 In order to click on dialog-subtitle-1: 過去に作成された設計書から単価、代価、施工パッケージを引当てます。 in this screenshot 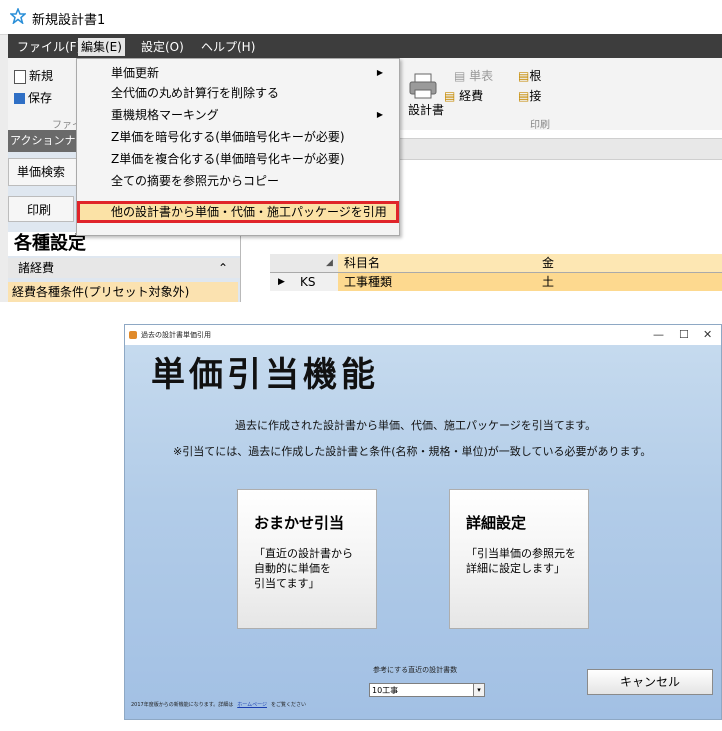, I will do `click(416, 425)`.